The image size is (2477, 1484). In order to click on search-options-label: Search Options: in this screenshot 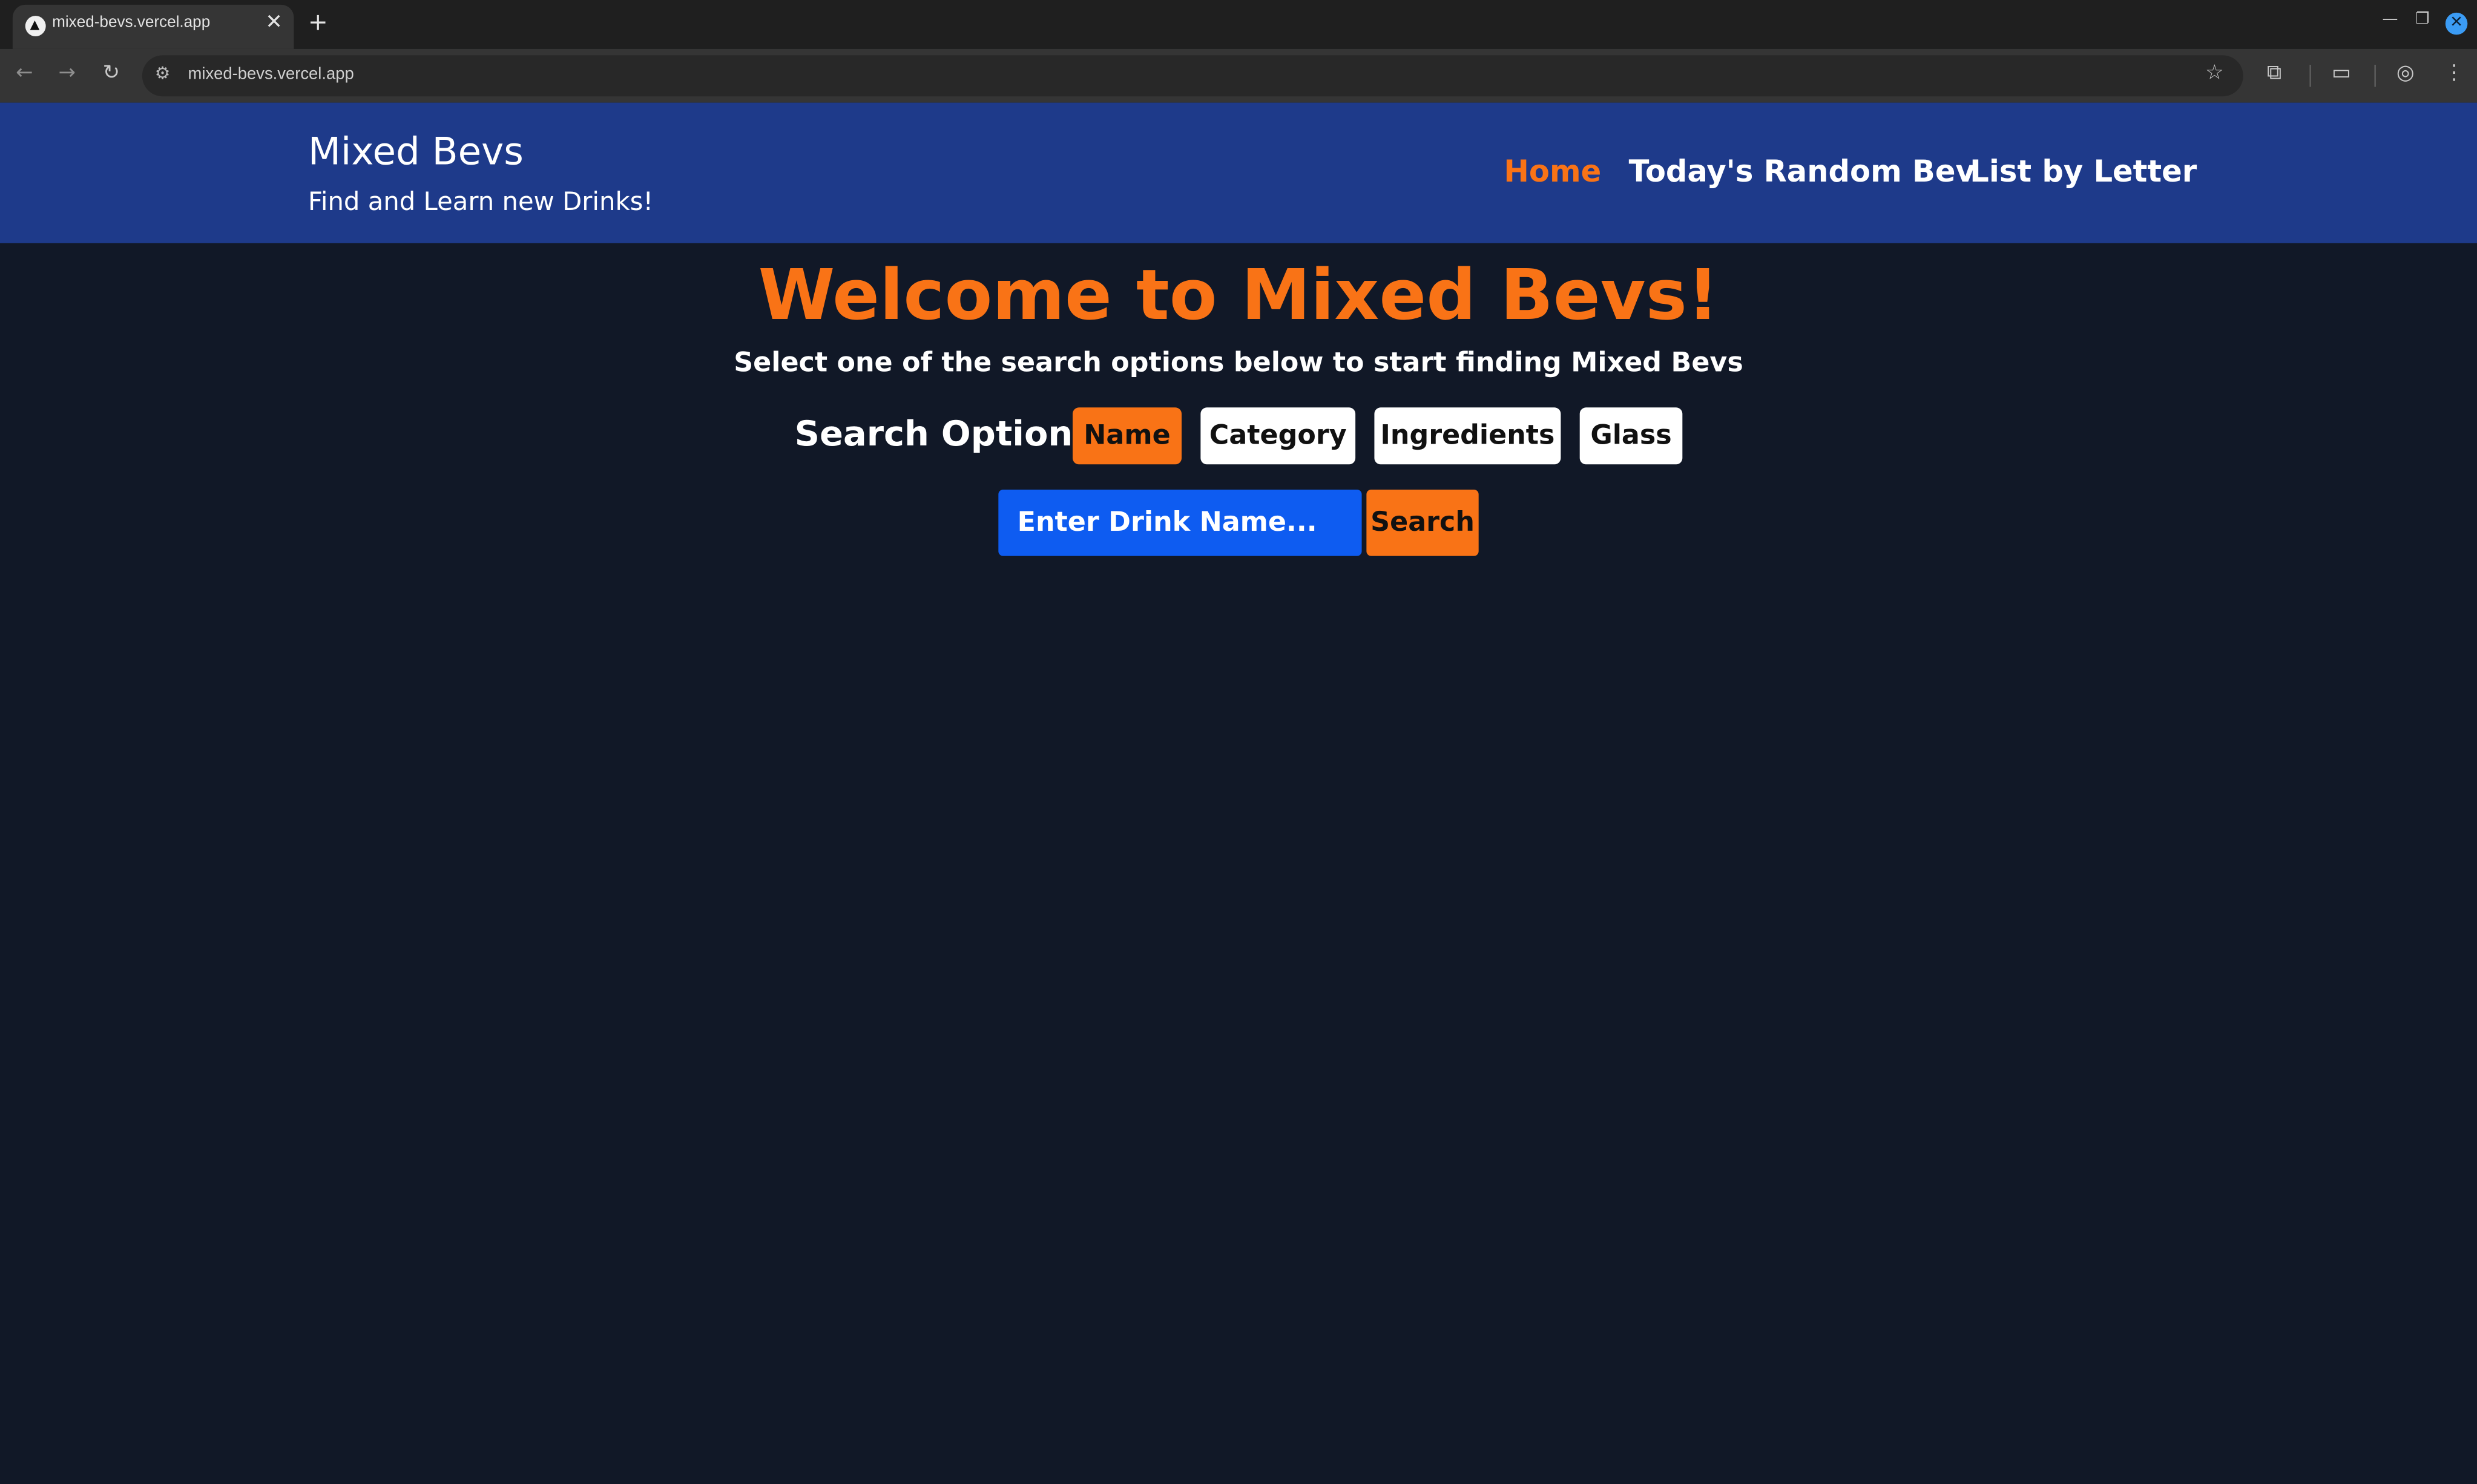, I will do `click(951, 435)`.